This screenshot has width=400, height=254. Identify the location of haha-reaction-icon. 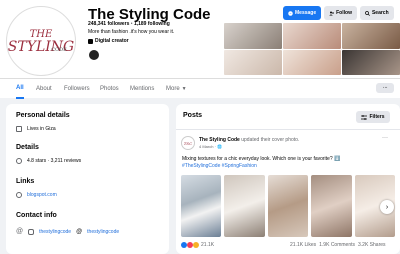
(196, 245).